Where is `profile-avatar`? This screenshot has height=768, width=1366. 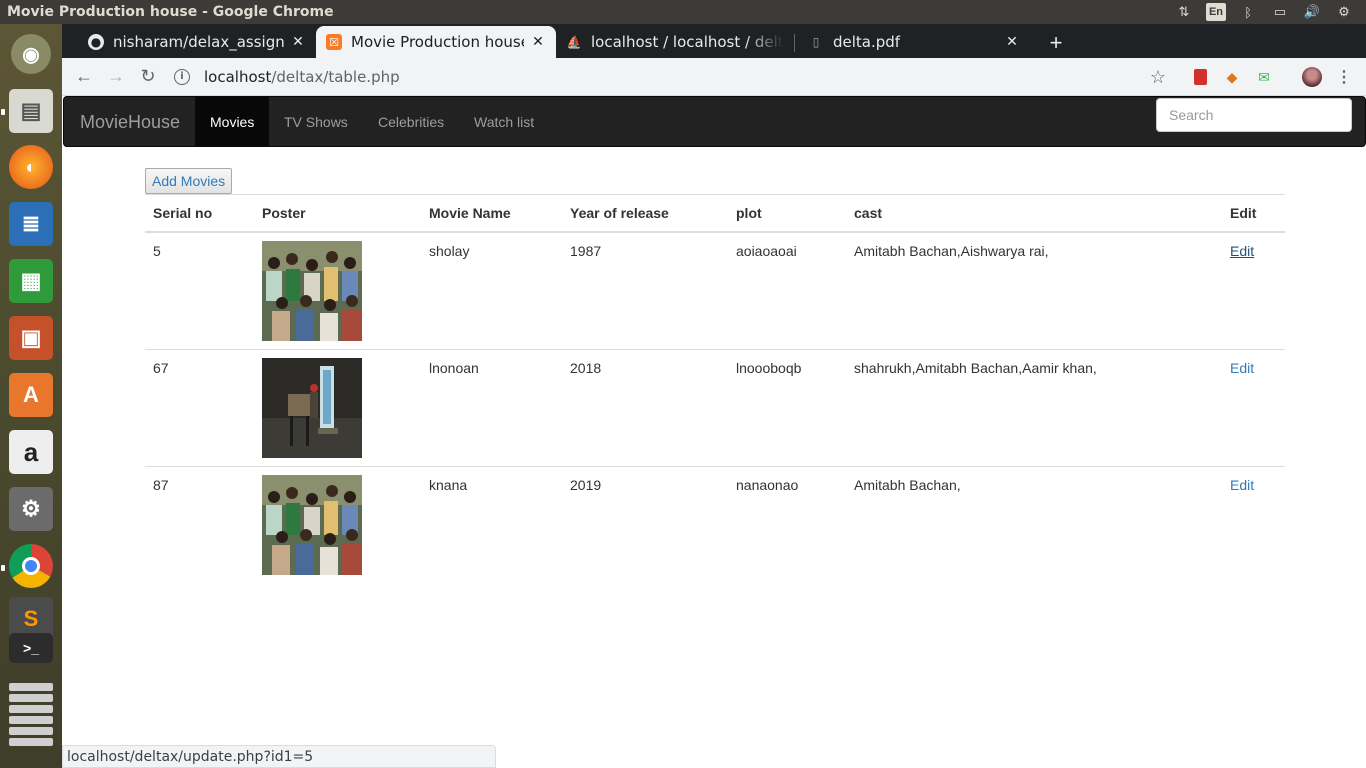 profile-avatar is located at coordinates (1312, 77).